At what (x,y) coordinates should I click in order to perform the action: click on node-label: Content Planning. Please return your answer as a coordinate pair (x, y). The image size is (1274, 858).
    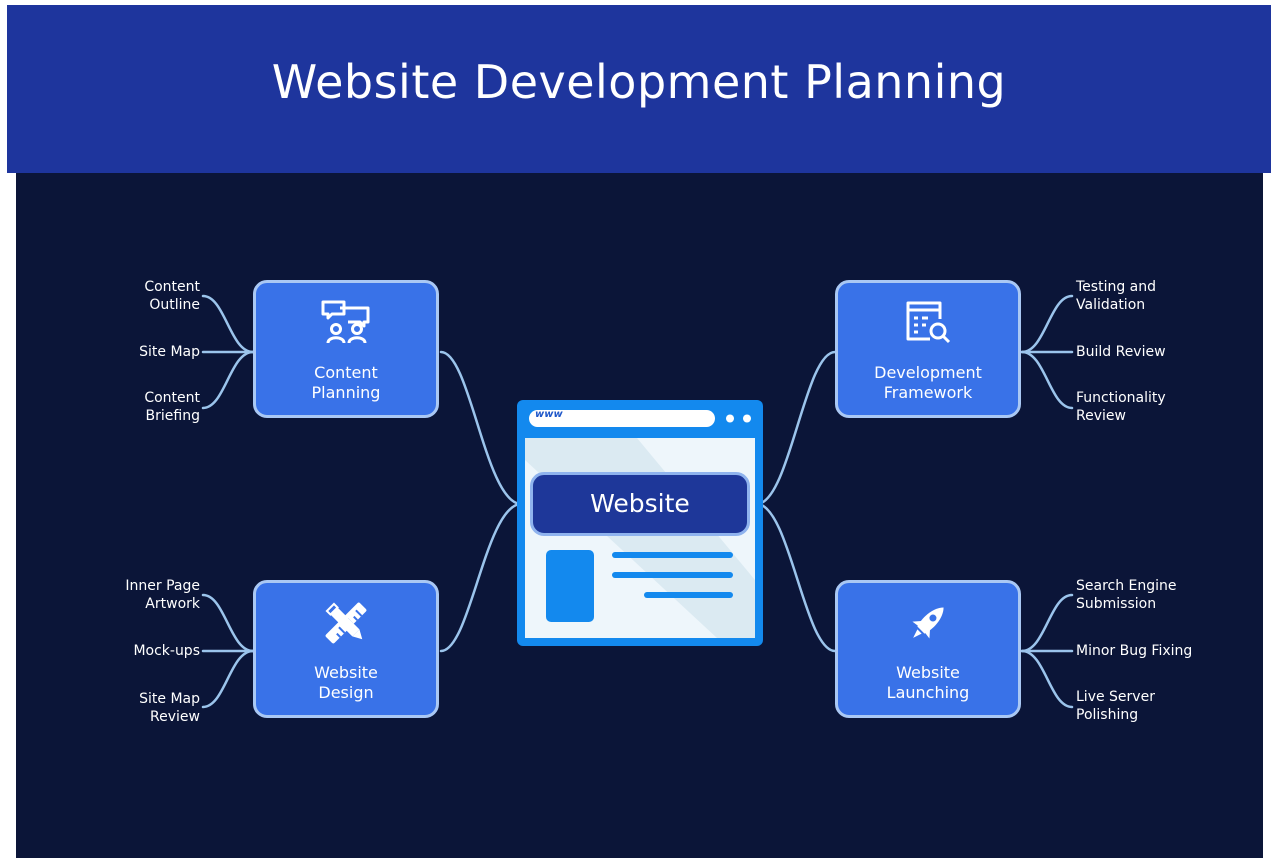
    Looking at the image, I should click on (346, 382).